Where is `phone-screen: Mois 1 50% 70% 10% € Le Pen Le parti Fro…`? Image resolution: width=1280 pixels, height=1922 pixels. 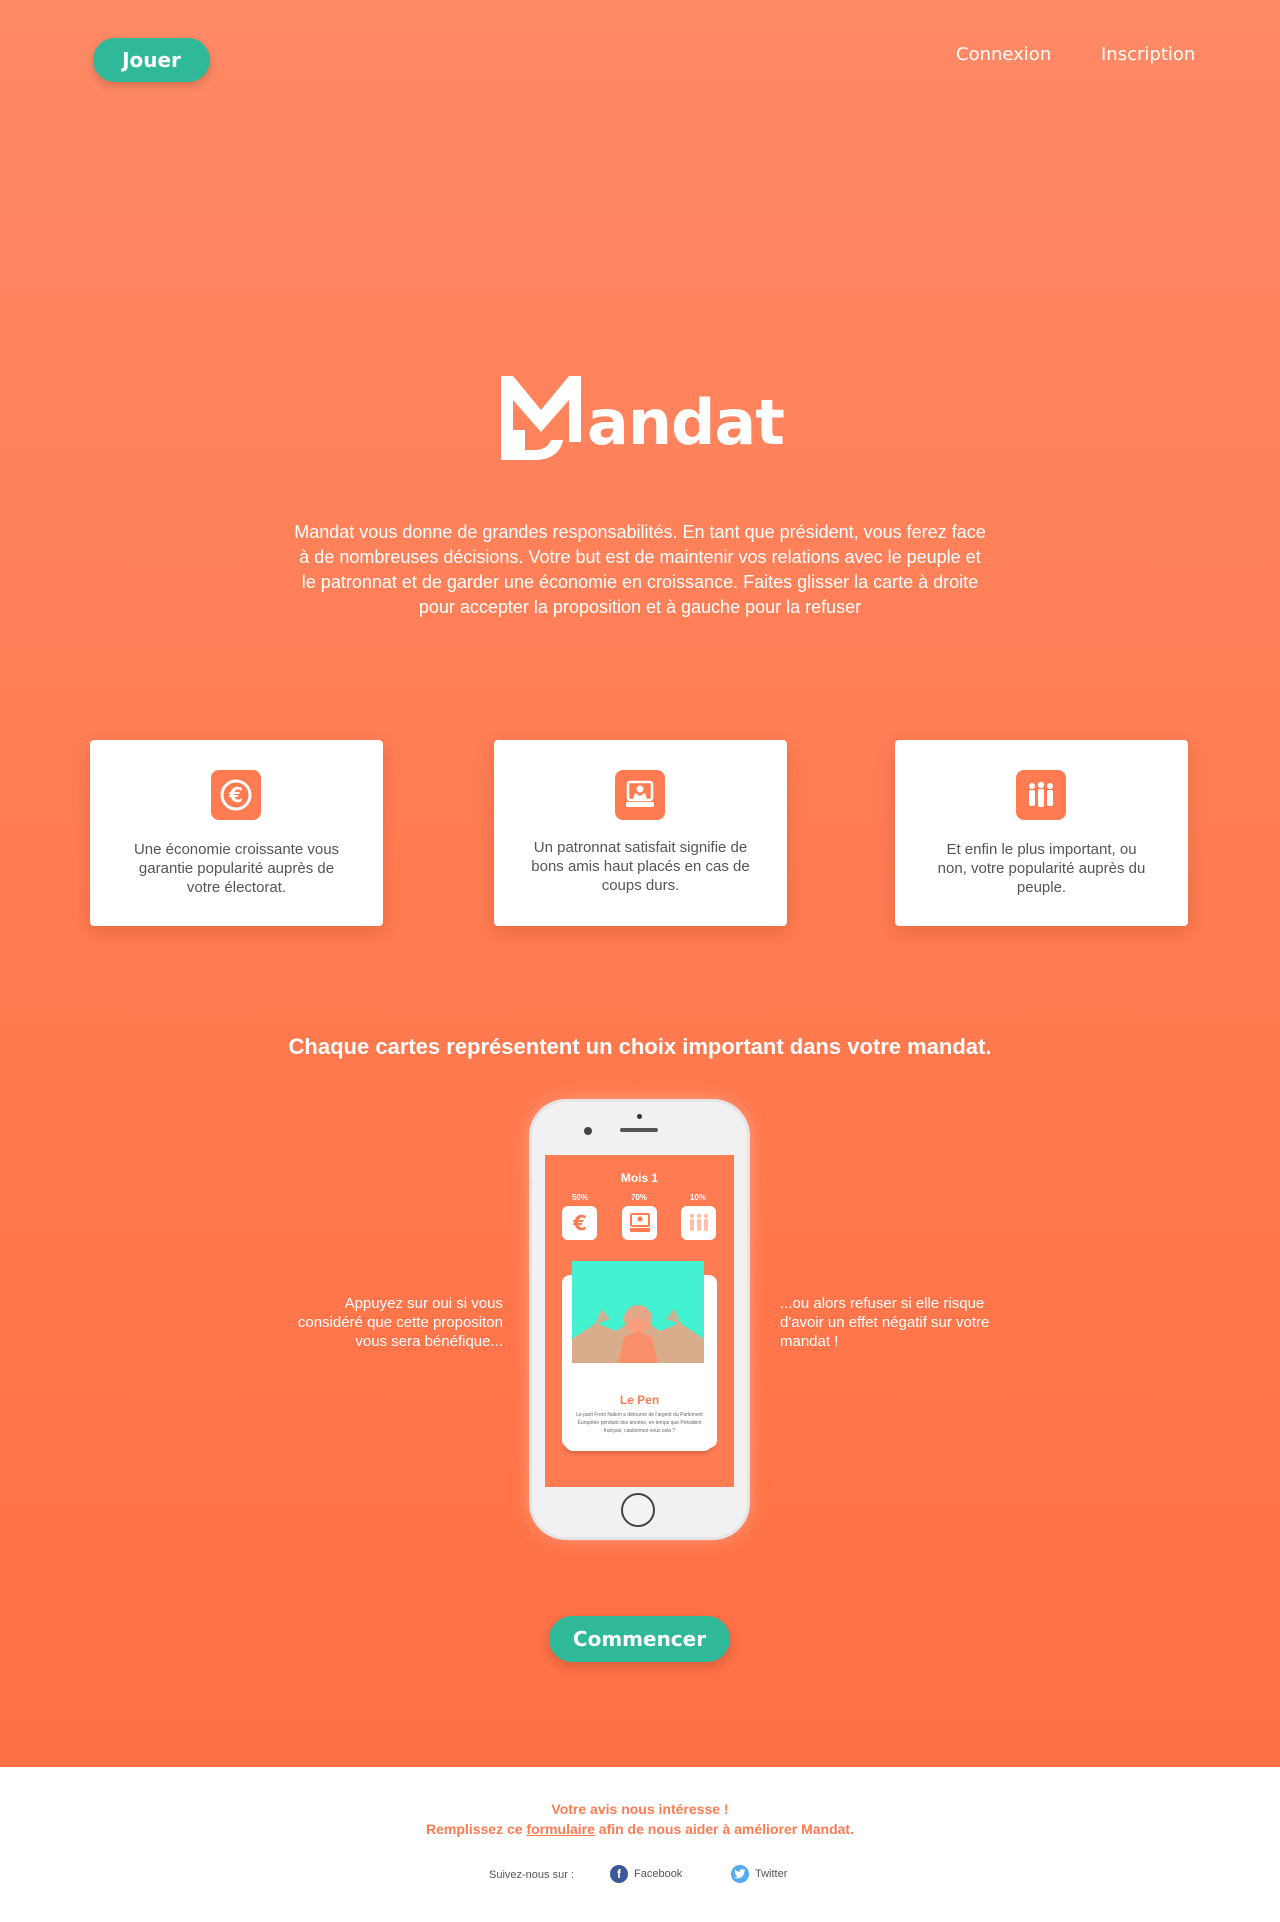
phone-screen: Mois 1 50% 70% 10% € Le Pen Le parti Fro… is located at coordinates (639, 1321).